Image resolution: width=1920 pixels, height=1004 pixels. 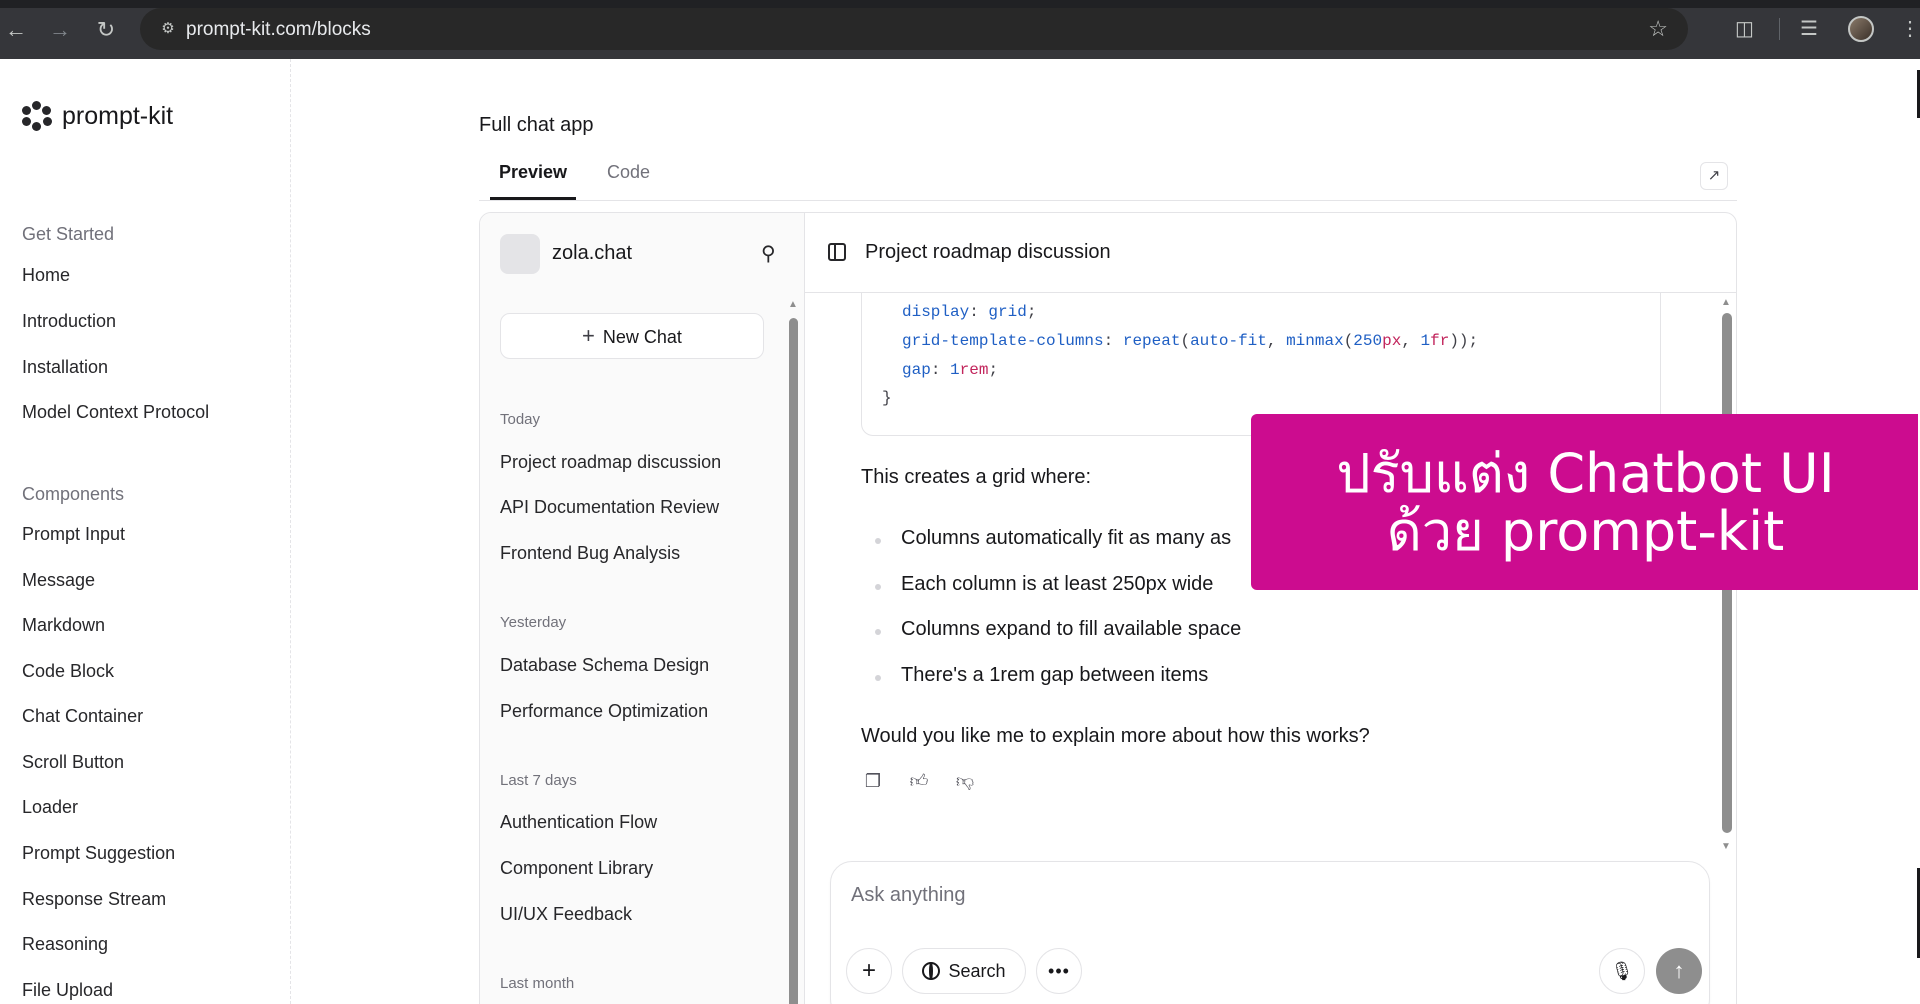 I want to click on thumbs-up-icon: 👍︎, so click(x=919, y=781).